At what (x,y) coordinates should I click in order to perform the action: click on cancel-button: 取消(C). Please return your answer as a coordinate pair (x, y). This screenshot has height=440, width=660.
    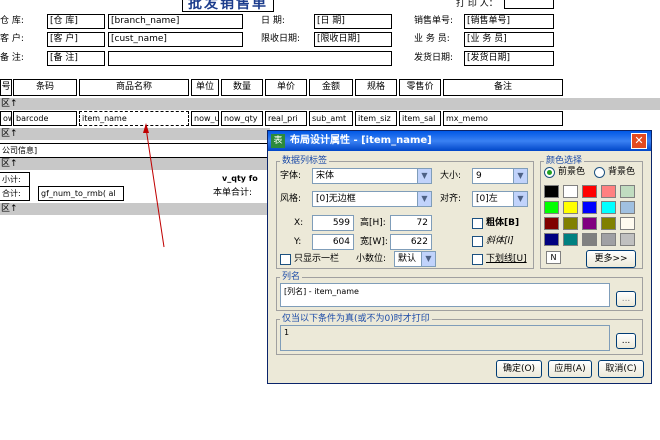
    Looking at the image, I should click on (621, 369).